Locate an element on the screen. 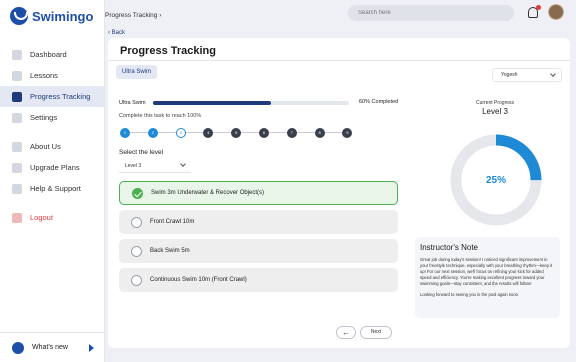  book-icon is located at coordinates (17, 75).